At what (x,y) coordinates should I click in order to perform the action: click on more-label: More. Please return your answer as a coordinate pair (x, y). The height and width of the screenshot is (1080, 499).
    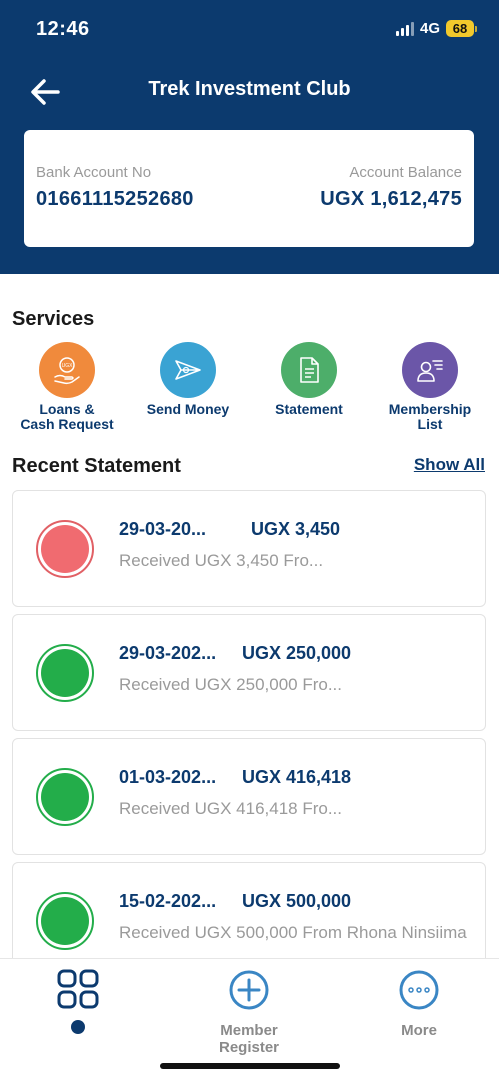
    Looking at the image, I should click on (419, 1030).